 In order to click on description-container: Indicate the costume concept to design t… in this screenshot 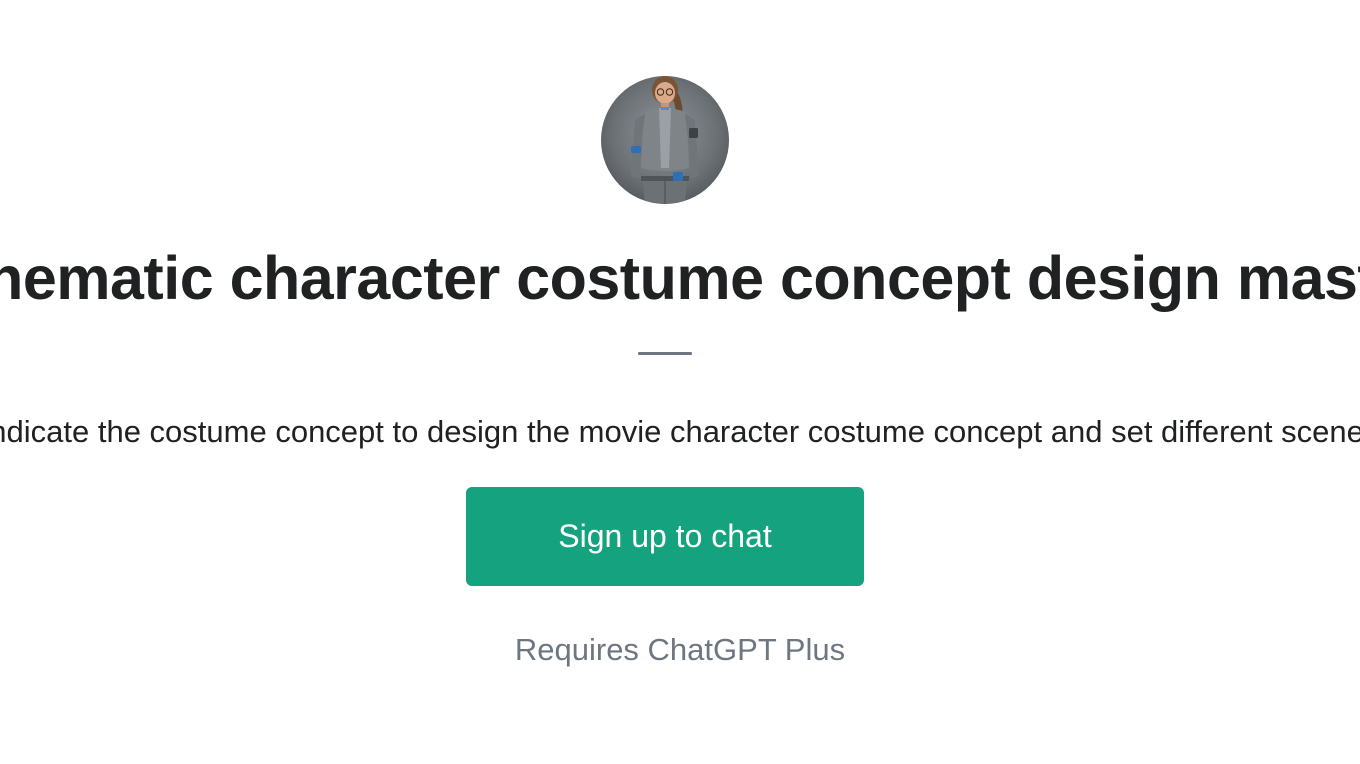, I will do `click(680, 432)`.